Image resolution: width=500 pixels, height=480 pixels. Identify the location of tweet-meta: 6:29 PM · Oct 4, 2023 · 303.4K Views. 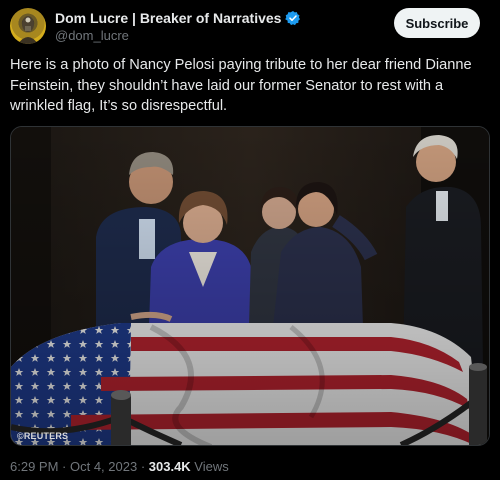
(119, 466).